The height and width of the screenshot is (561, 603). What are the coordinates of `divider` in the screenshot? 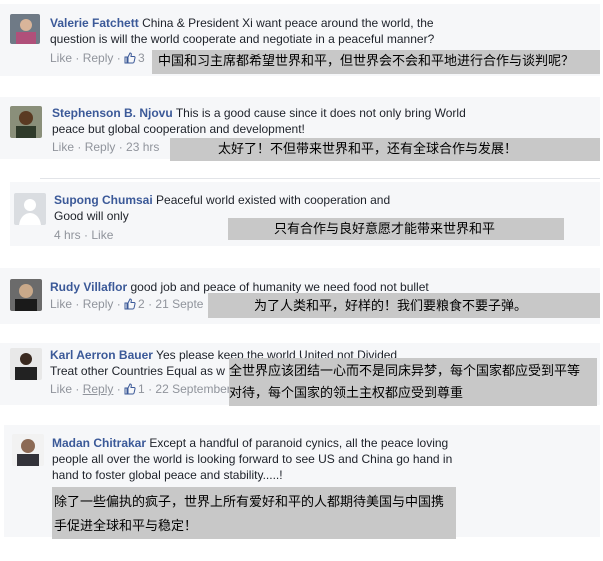 It's located at (320, 178).